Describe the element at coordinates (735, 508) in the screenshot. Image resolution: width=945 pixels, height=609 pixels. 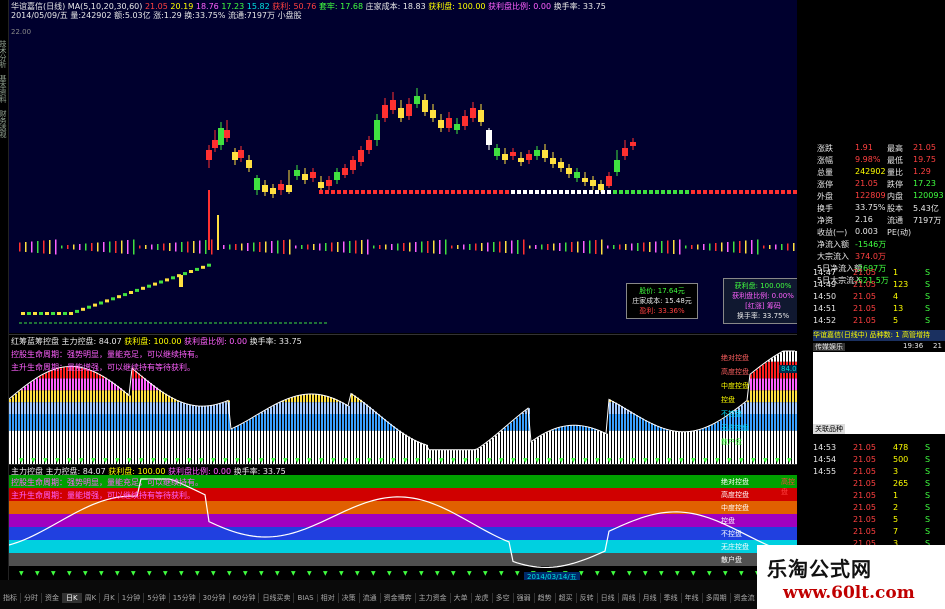
I see `panel3-band-label-2: 中度控盘` at that location.